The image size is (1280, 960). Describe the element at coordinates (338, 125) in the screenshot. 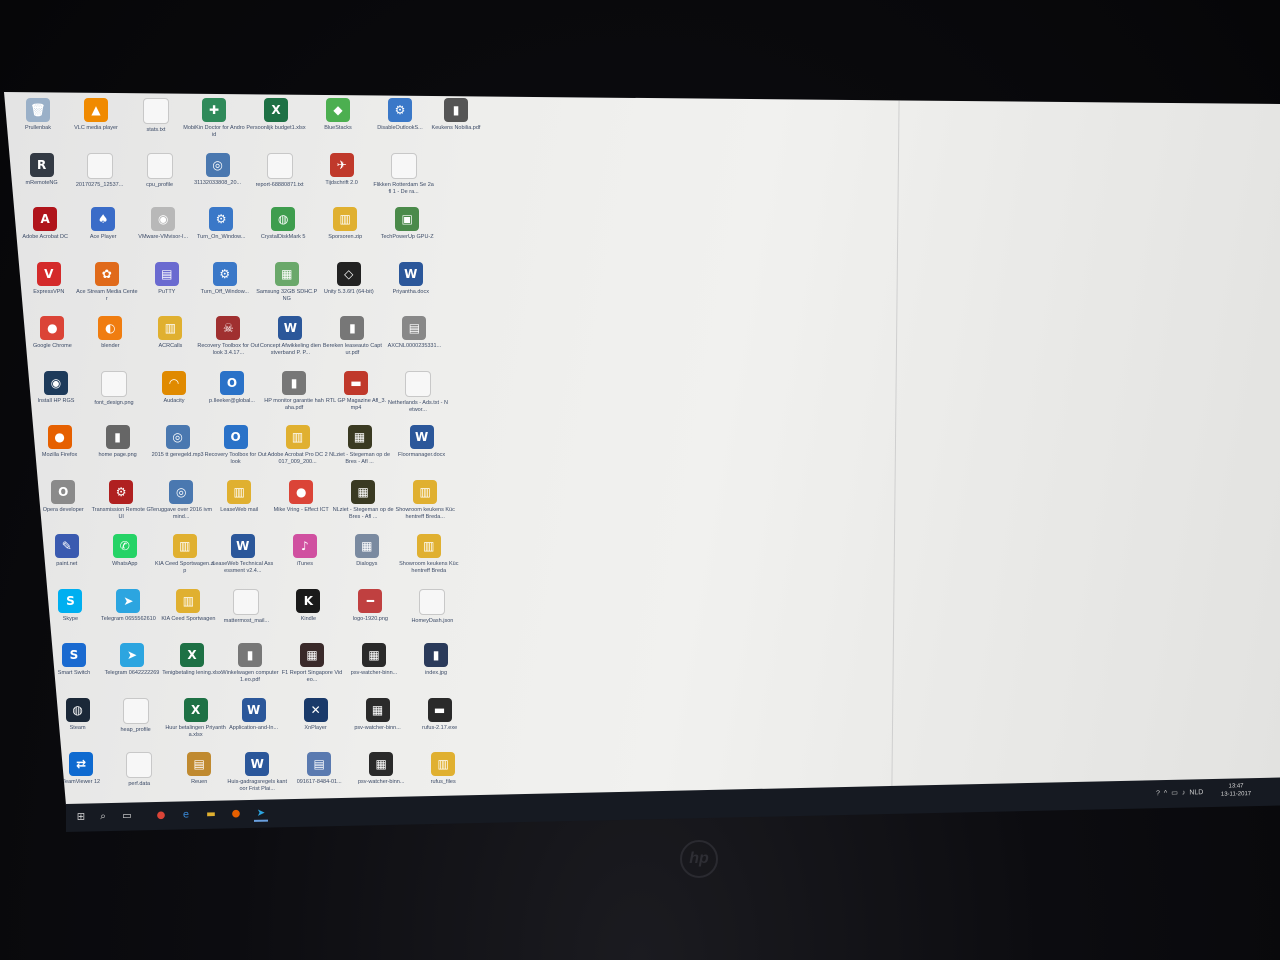

I see `desktop-icon: ◆ BlueStacks` at that location.